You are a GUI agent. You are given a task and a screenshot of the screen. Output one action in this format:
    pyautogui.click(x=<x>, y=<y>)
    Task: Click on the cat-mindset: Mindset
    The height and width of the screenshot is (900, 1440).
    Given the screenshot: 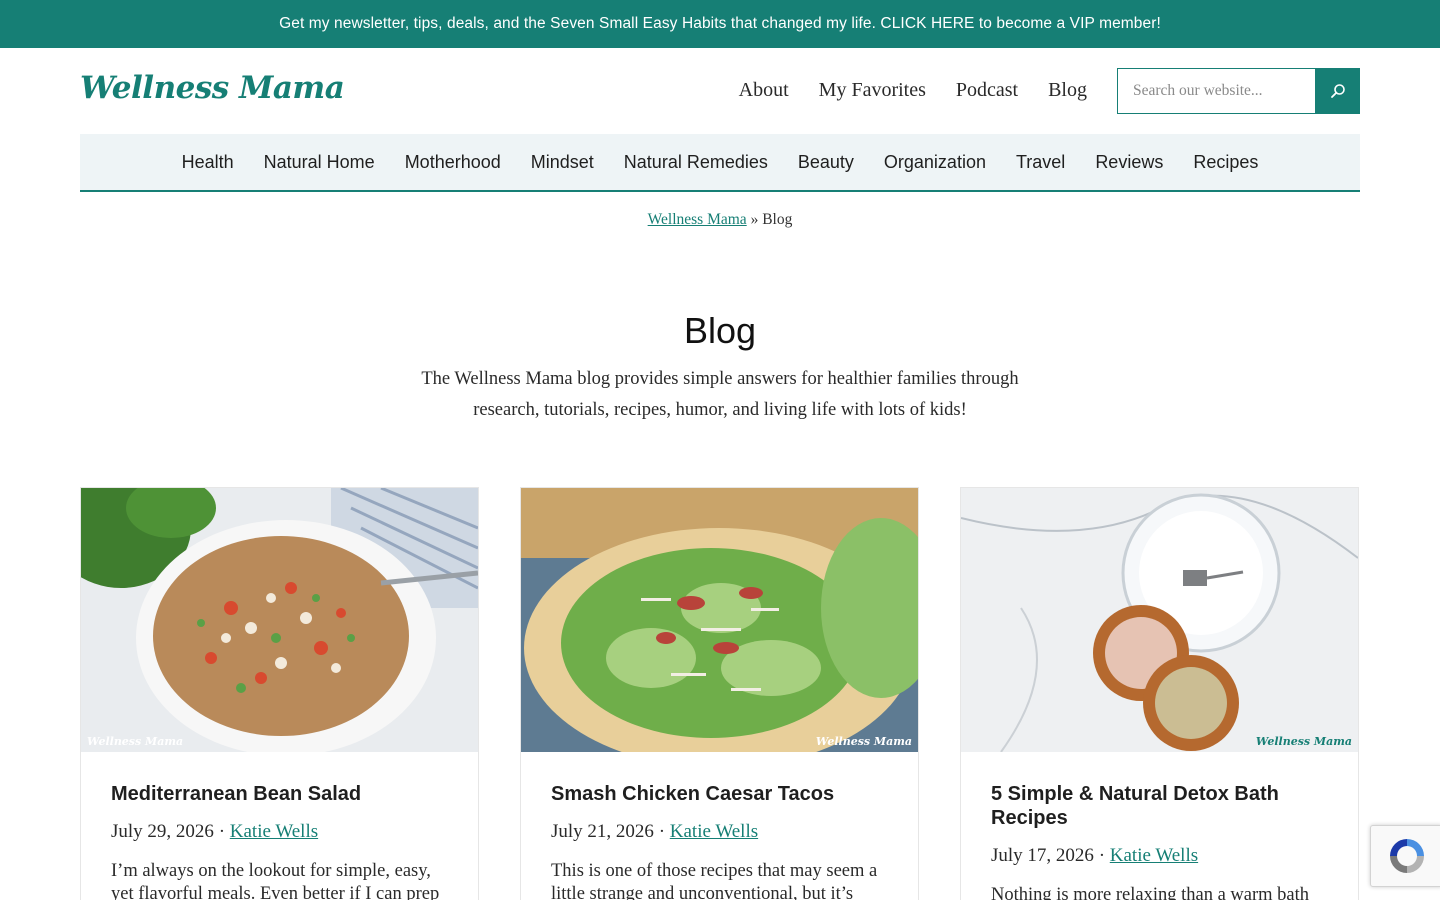 What is the action you would take?
    pyautogui.click(x=562, y=162)
    